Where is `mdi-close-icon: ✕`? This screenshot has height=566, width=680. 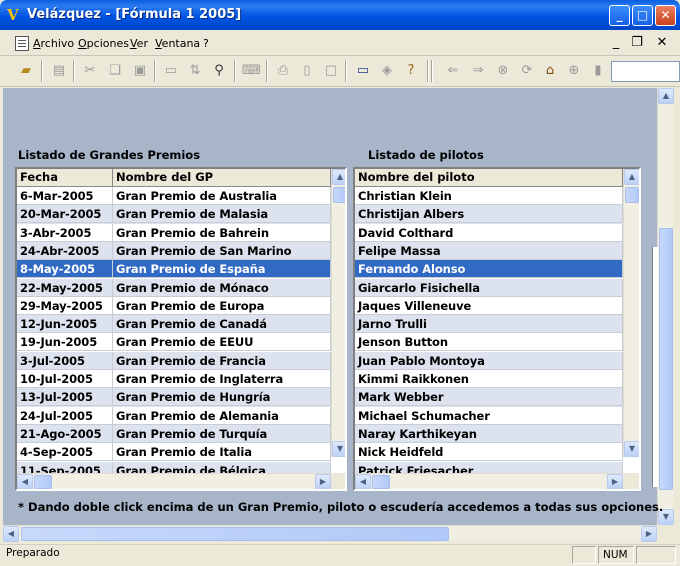
mdi-close-icon: ✕ is located at coordinates (662, 43).